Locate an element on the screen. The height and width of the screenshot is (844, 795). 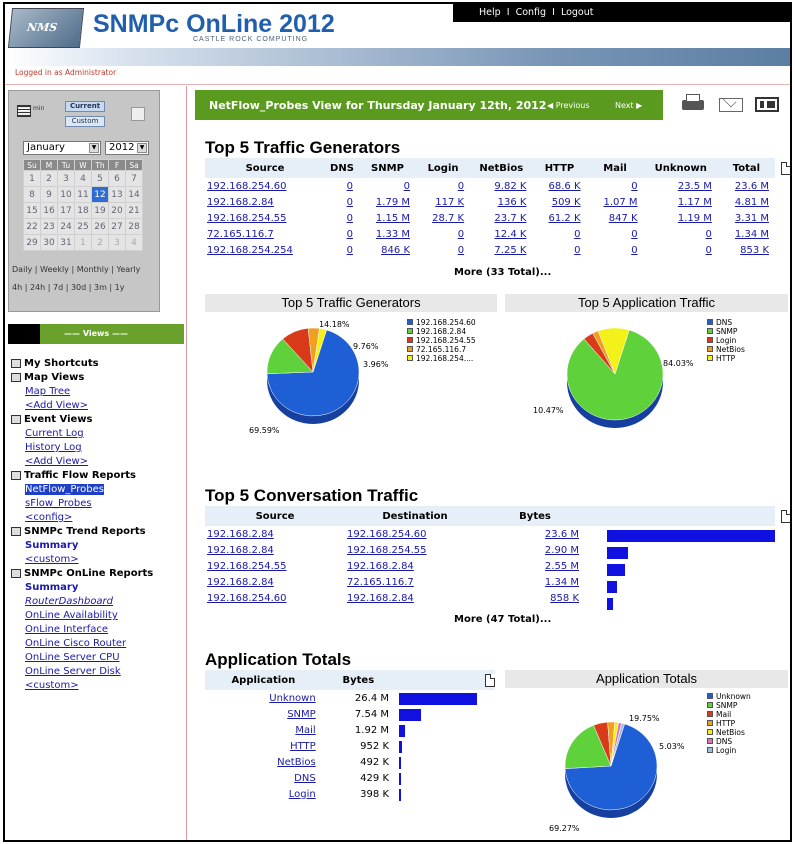
cell-link: 1.15 M is located at coordinates (393, 218).